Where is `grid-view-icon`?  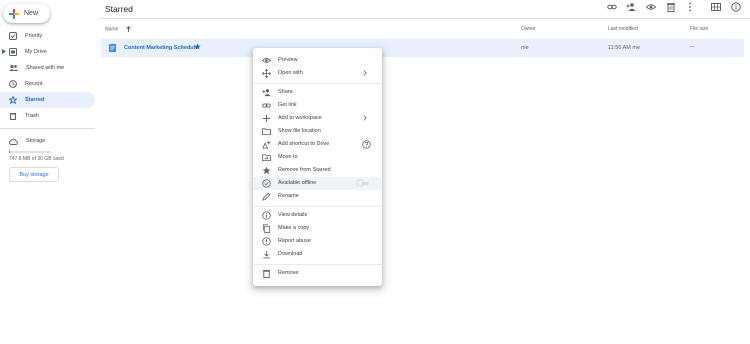 grid-view-icon is located at coordinates (716, 7).